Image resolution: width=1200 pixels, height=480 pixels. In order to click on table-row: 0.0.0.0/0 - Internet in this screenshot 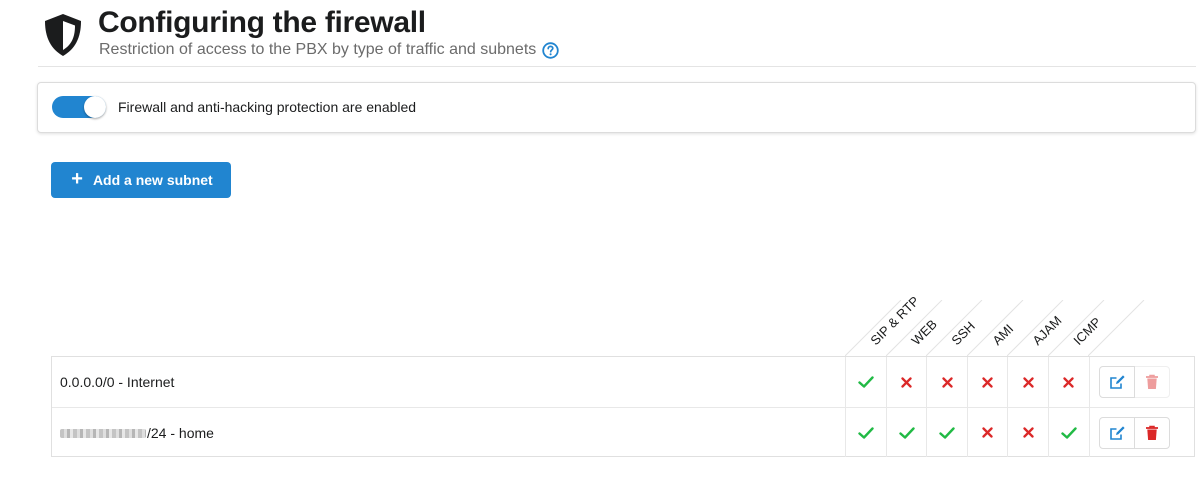, I will do `click(623, 382)`.